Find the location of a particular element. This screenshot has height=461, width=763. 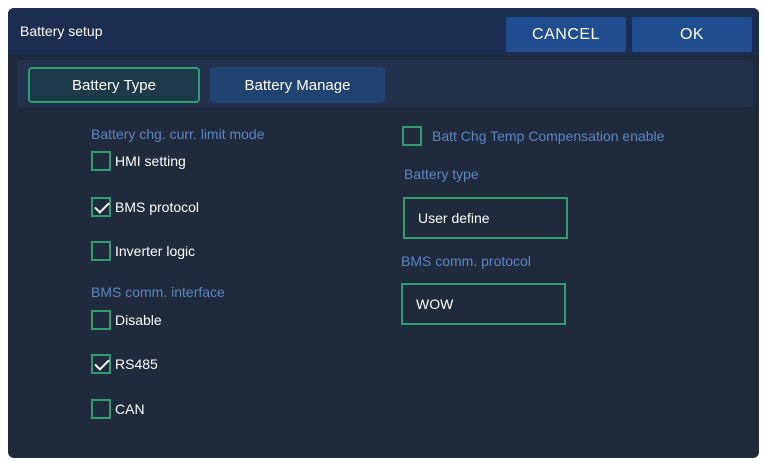

temp-compensation-checkbox is located at coordinates (412, 136).